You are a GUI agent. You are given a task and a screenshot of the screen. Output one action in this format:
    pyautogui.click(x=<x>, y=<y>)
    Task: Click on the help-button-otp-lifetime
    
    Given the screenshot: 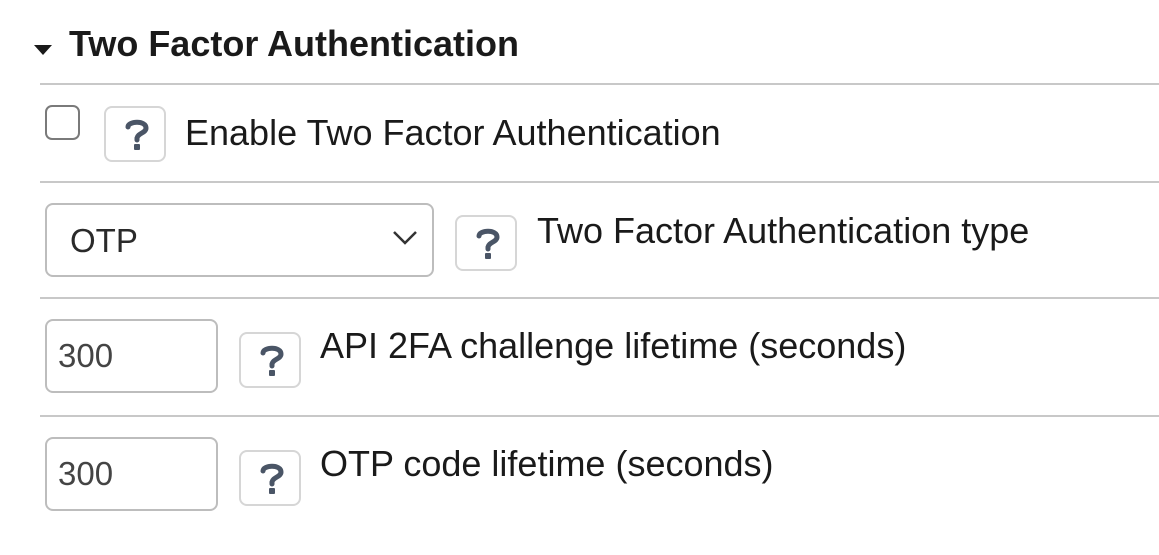 What is the action you would take?
    pyautogui.click(x=270, y=478)
    